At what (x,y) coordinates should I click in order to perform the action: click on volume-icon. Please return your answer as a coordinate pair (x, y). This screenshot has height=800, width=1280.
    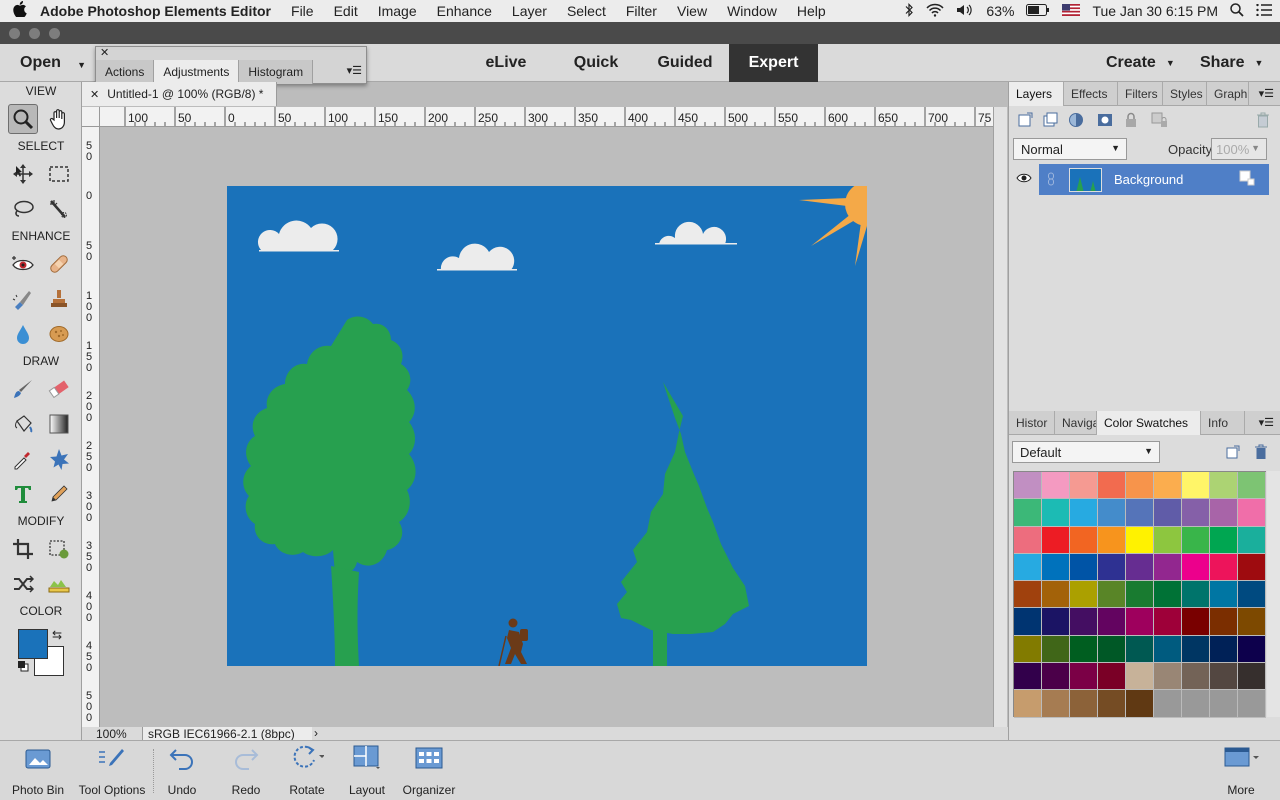
    Looking at the image, I should click on (965, 11).